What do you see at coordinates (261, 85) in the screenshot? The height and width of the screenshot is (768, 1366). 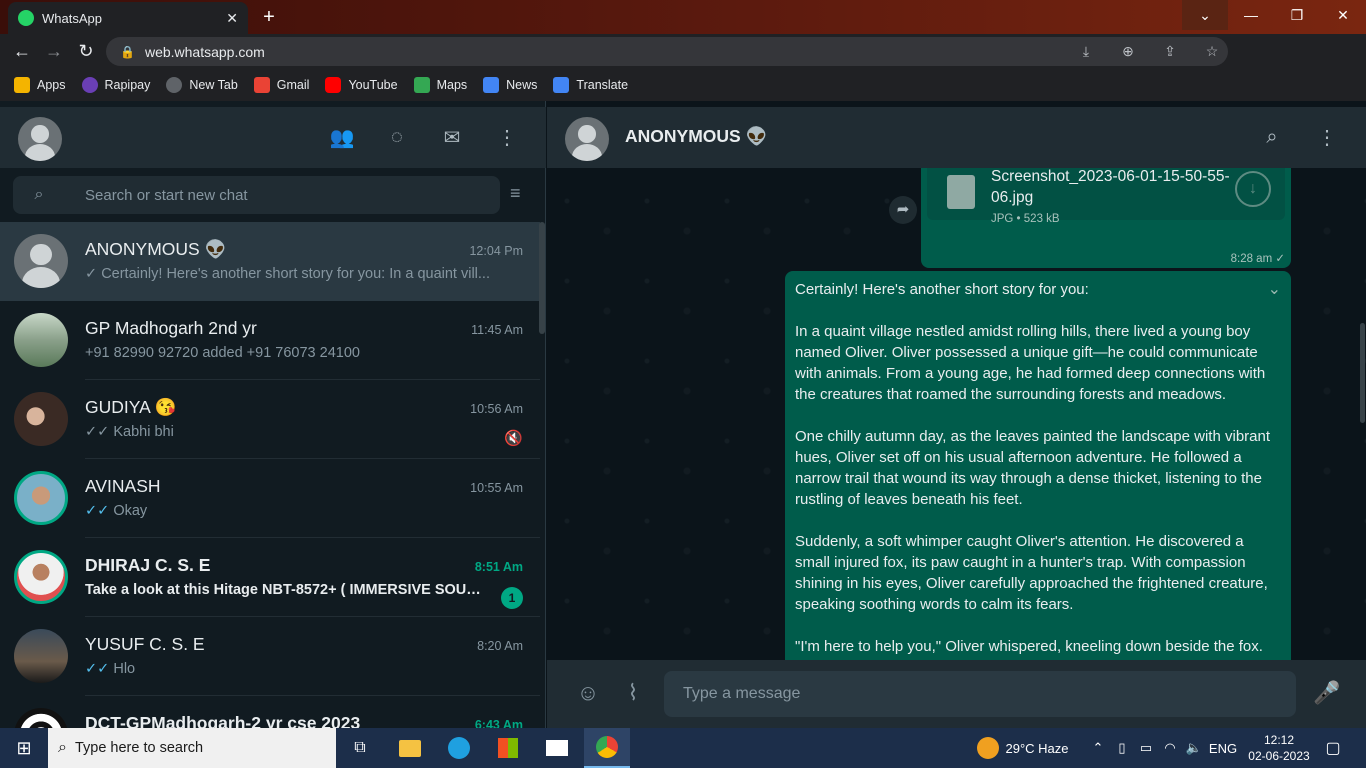 I see `gmail-icon` at bounding box center [261, 85].